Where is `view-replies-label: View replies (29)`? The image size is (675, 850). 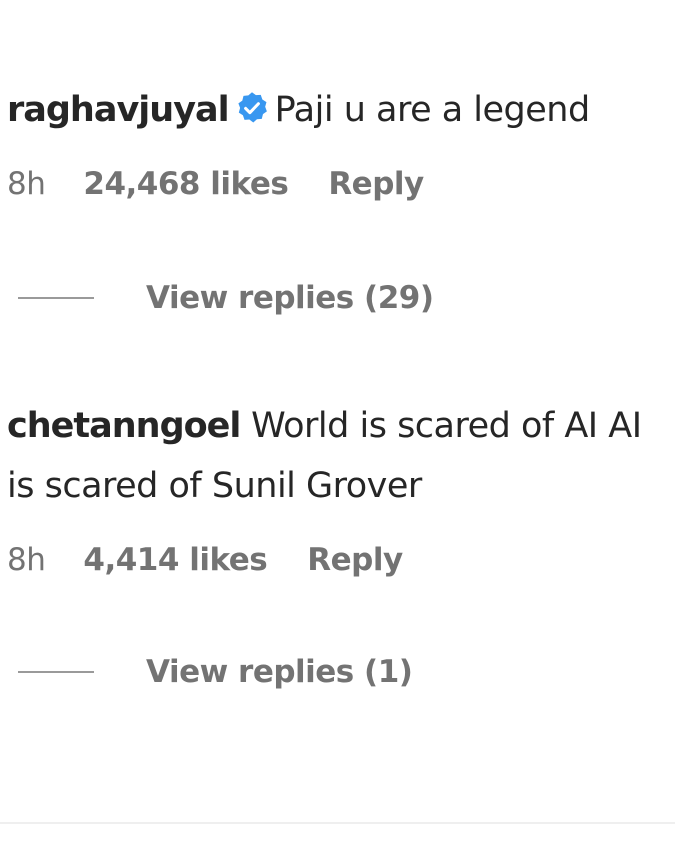 view-replies-label: View replies (29) is located at coordinates (290, 298).